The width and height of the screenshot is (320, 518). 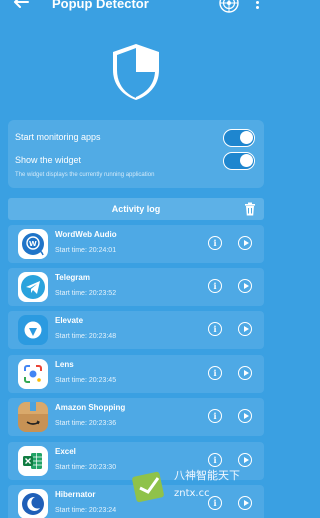 What do you see at coordinates (33, 461) in the screenshot?
I see `excel-icon` at bounding box center [33, 461].